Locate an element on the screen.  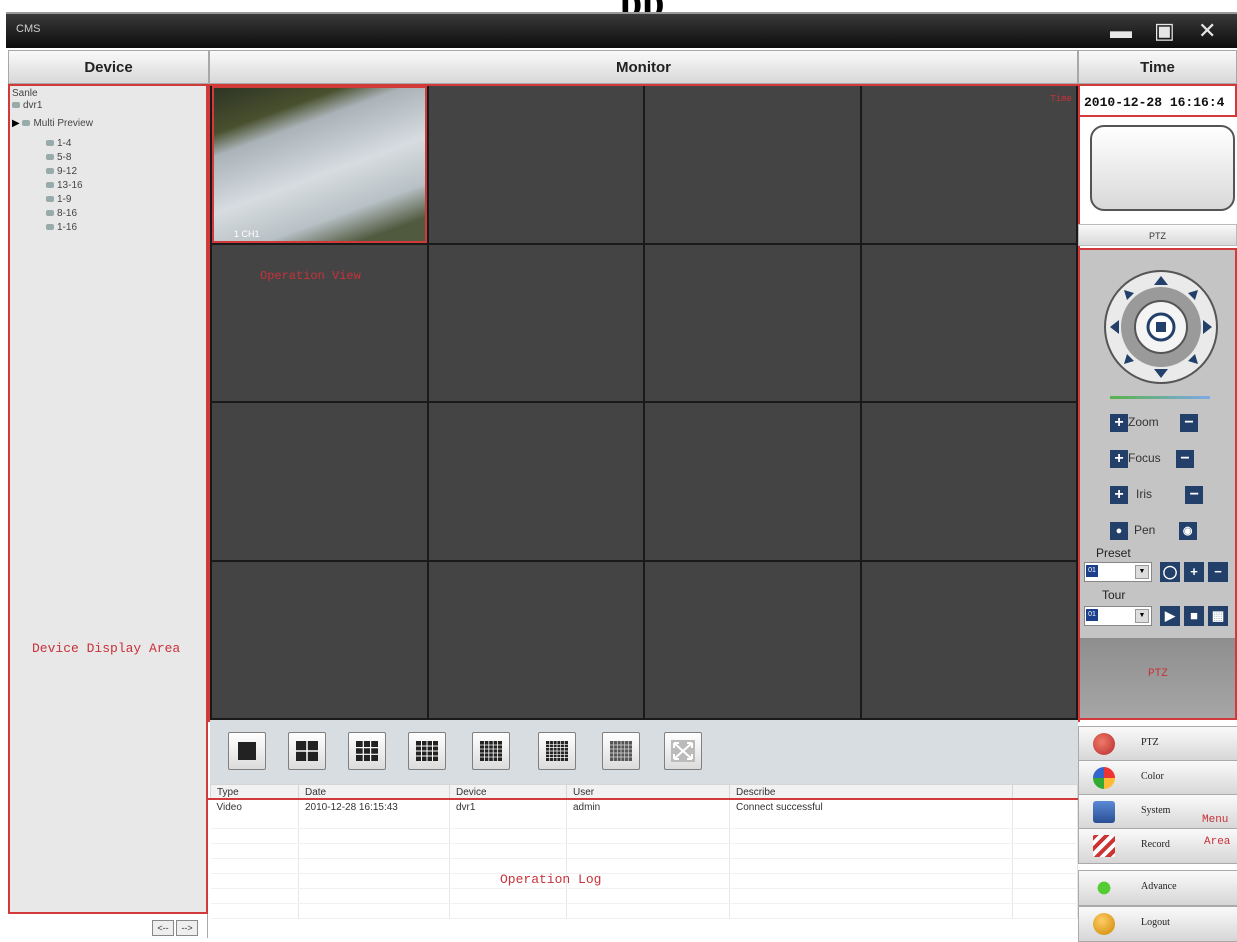
tour-stop-button: ■ is located at coordinates (1194, 616).